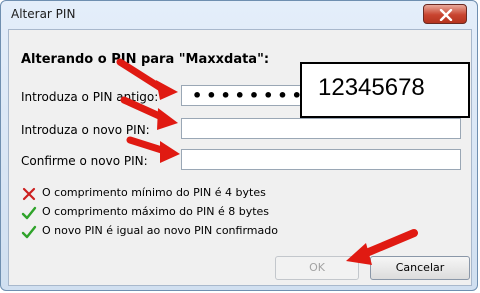 The width and height of the screenshot is (480, 293). I want to click on ok-button: OK, so click(317, 268).